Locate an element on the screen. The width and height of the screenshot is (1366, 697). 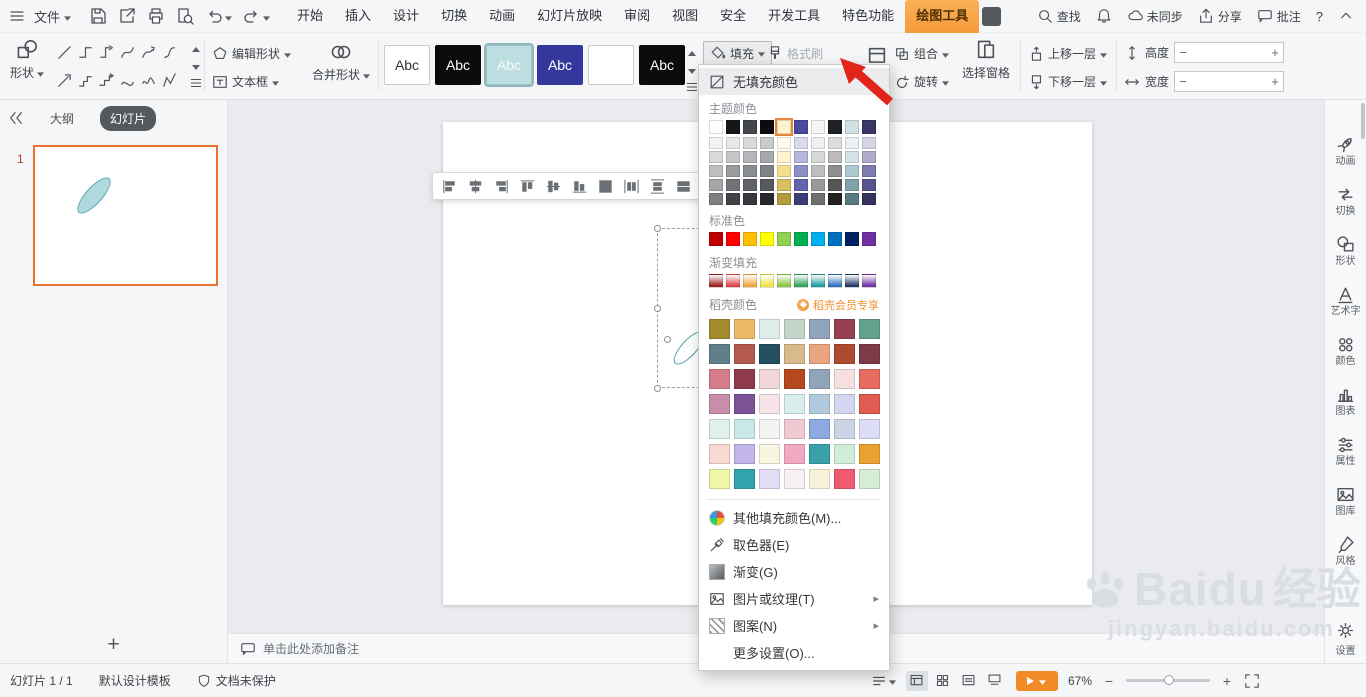
distribute-v-icon is located at coordinates (657, 186).